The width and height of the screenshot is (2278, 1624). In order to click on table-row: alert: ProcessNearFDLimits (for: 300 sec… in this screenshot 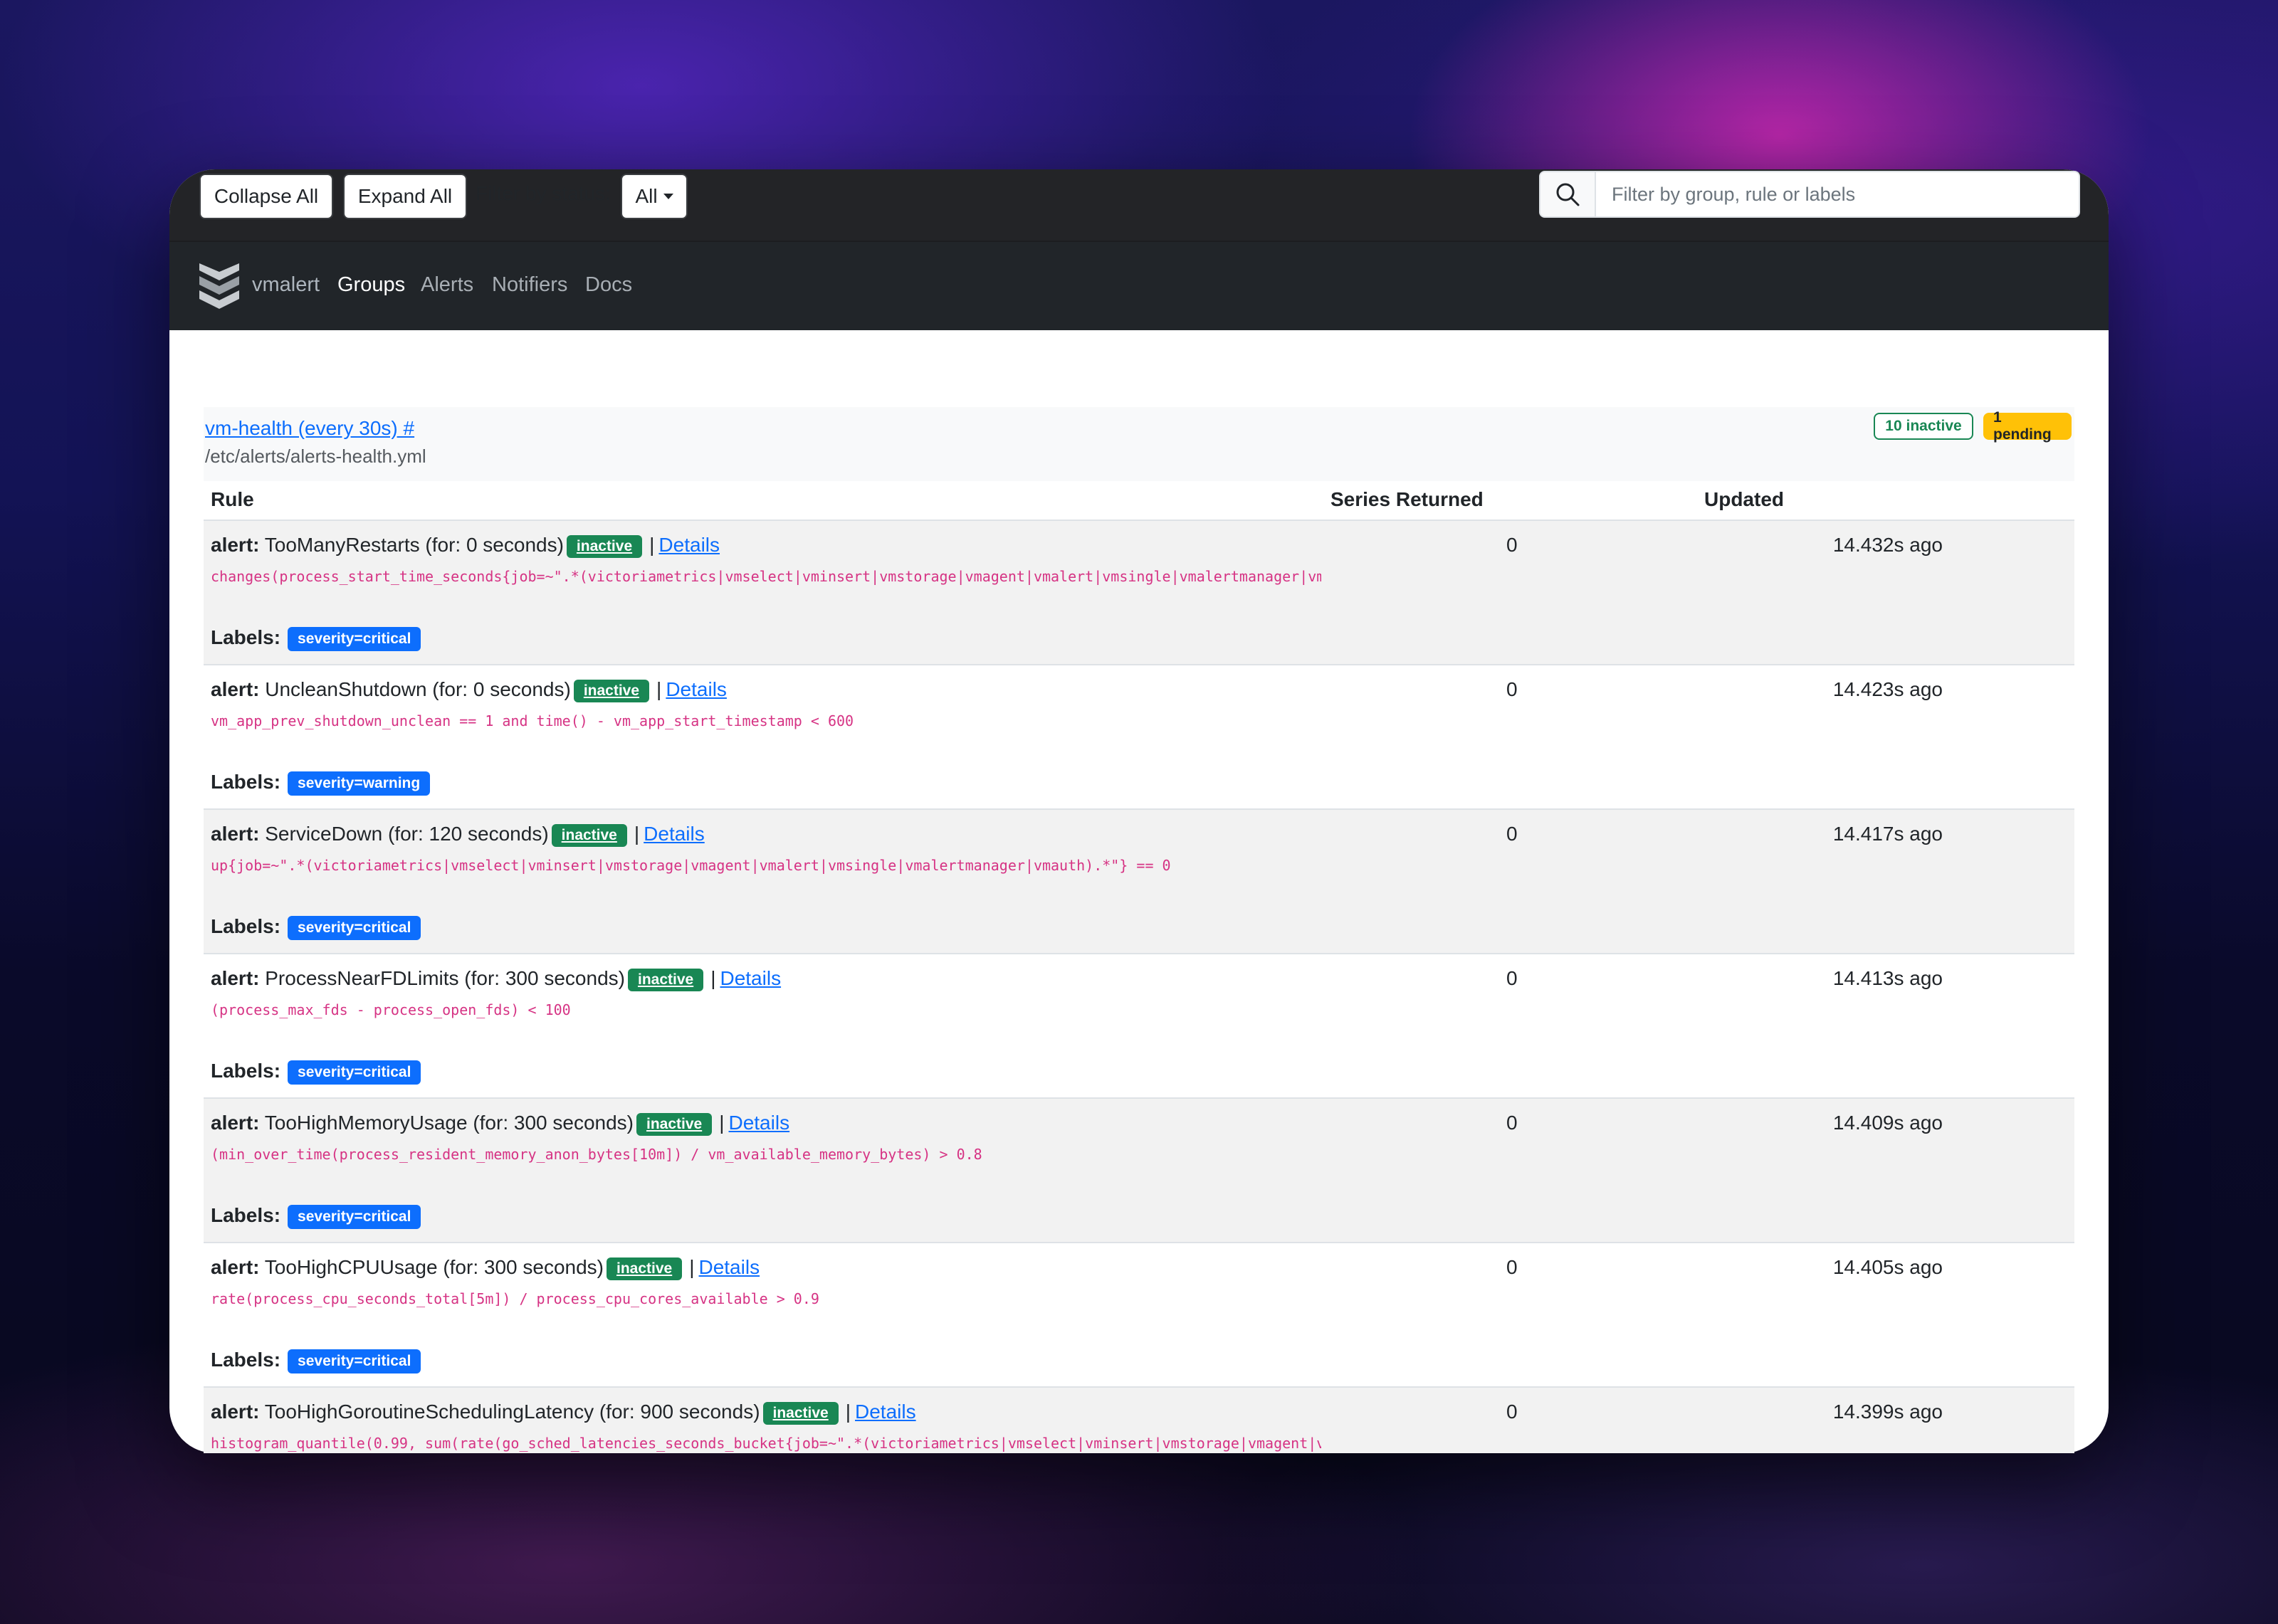, I will do `click(1139, 1026)`.